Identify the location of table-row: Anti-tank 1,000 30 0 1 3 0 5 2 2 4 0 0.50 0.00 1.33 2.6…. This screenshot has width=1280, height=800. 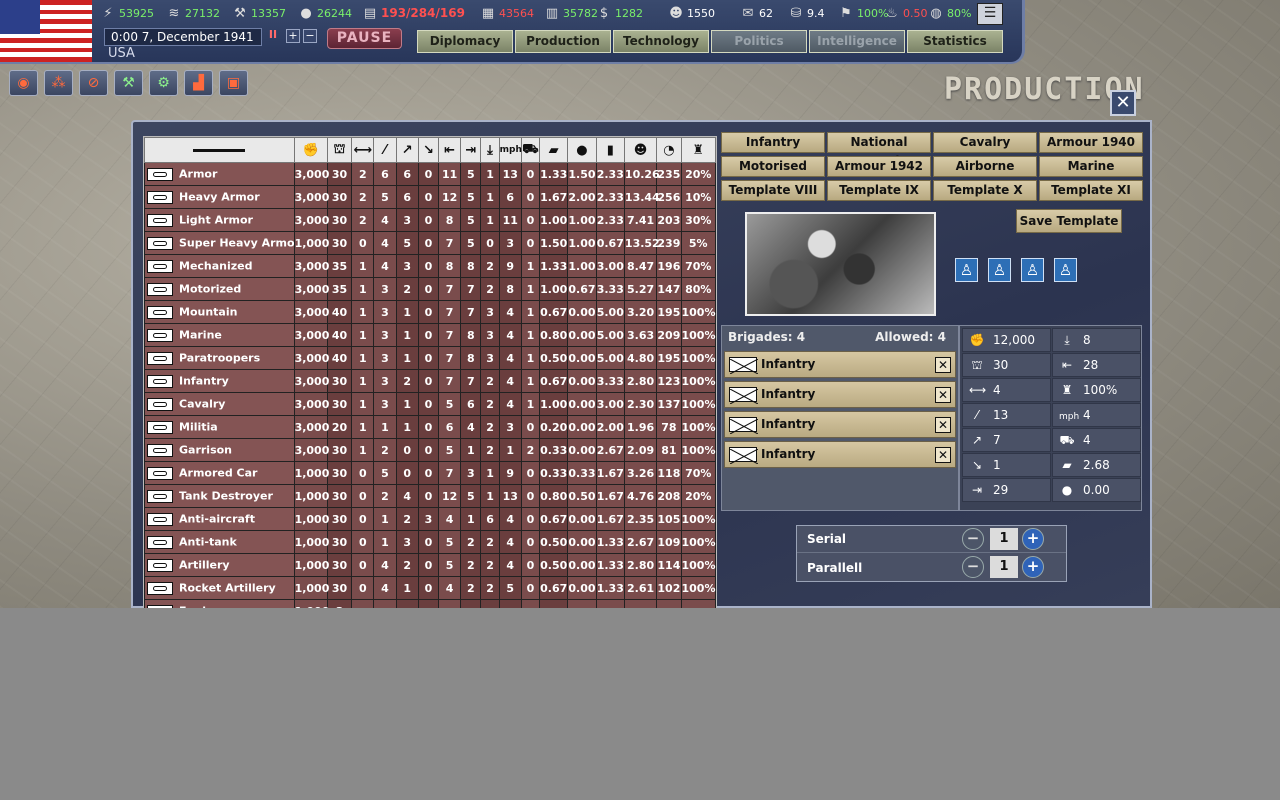
(430, 542).